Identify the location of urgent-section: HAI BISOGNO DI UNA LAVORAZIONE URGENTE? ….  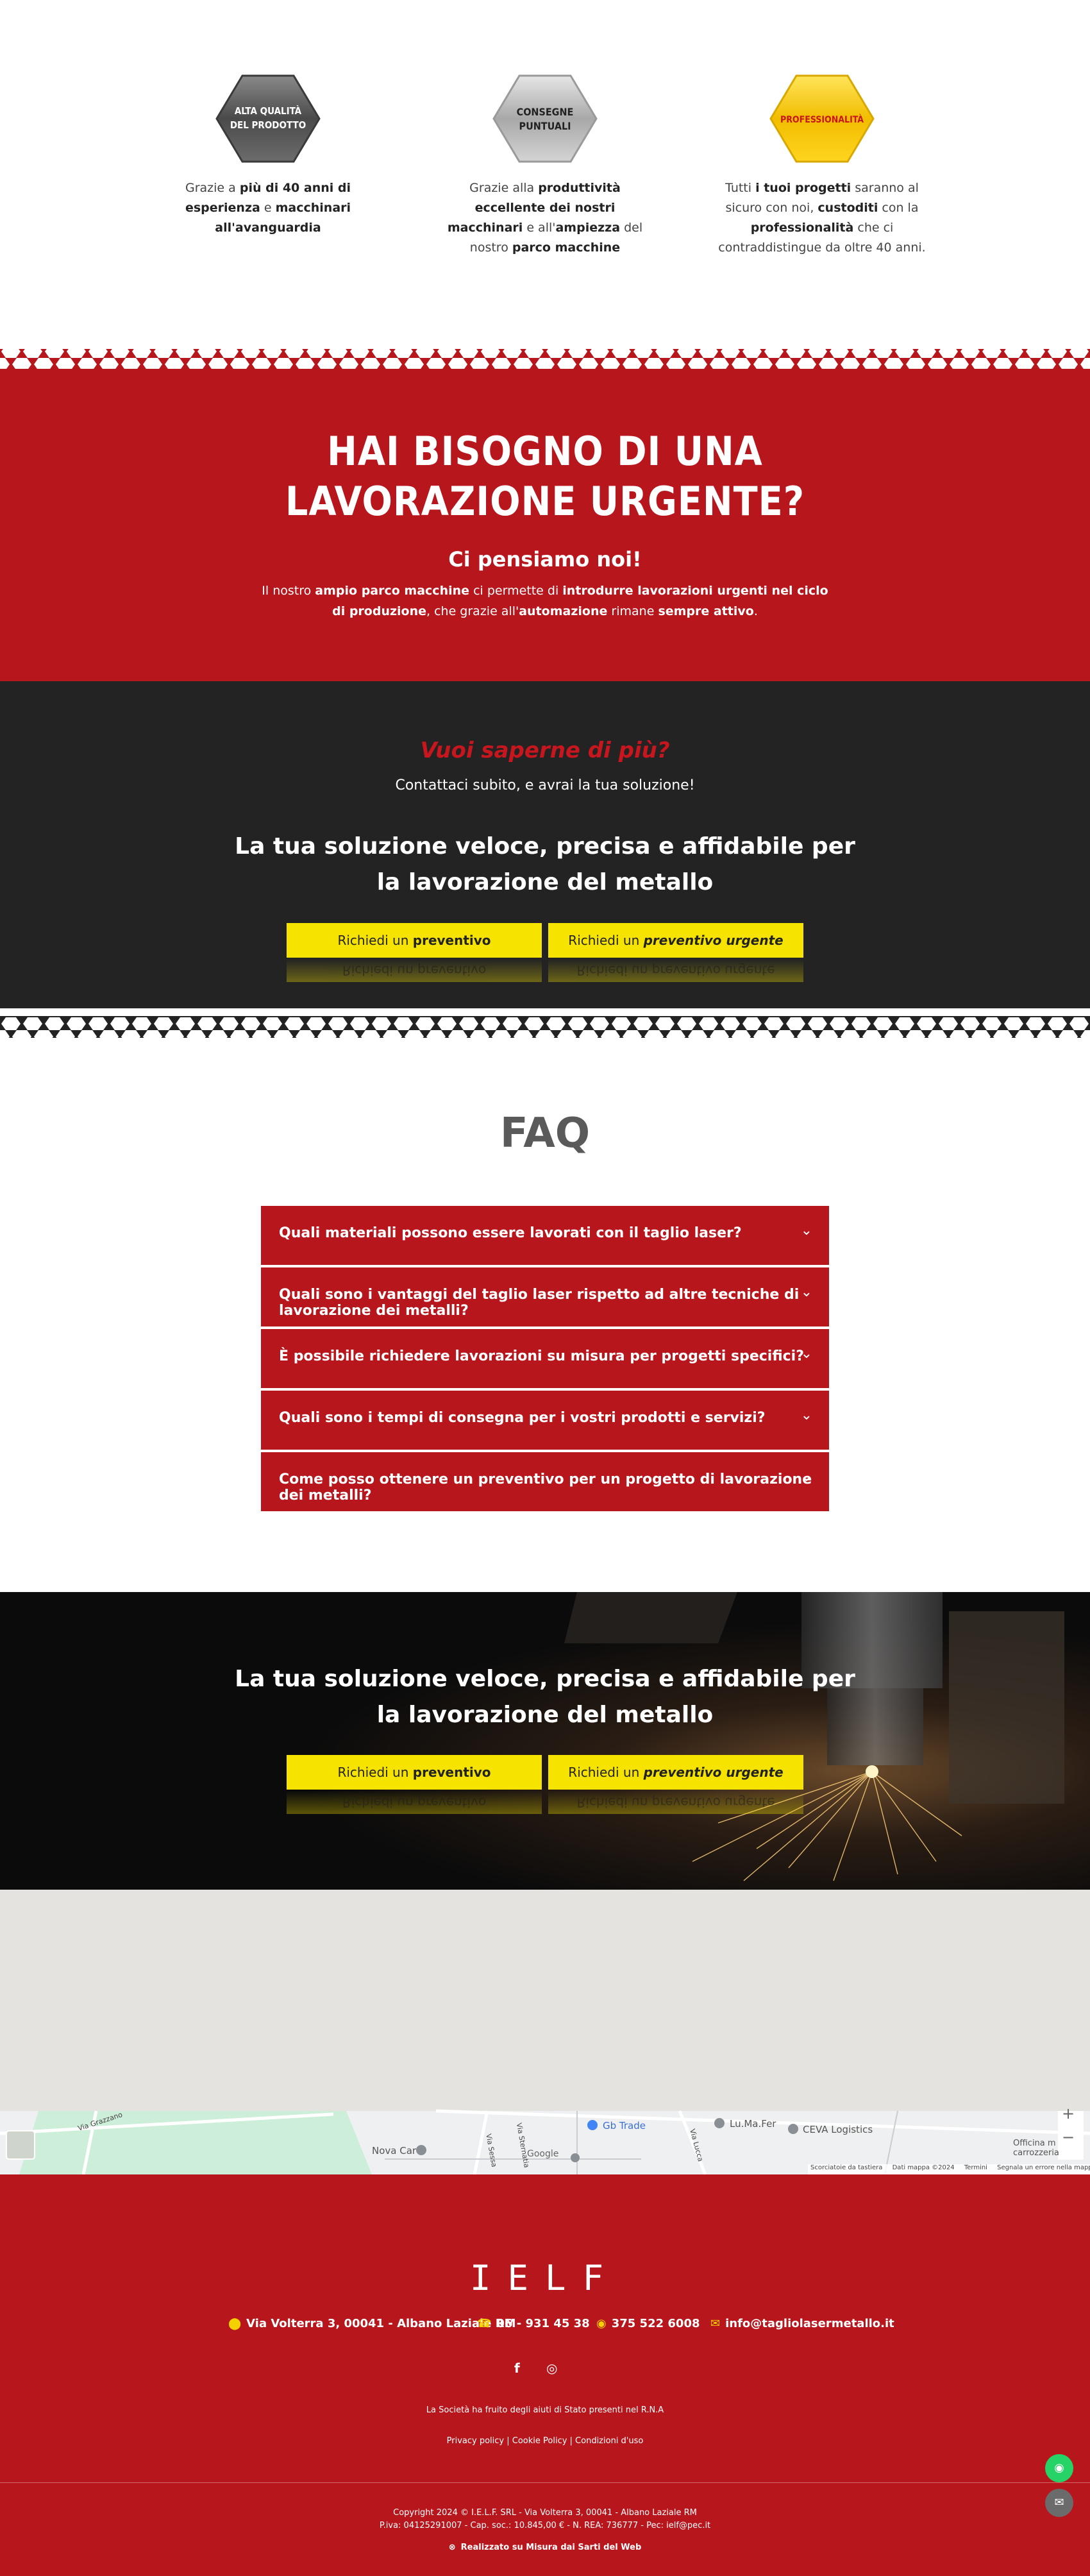
(545, 525).